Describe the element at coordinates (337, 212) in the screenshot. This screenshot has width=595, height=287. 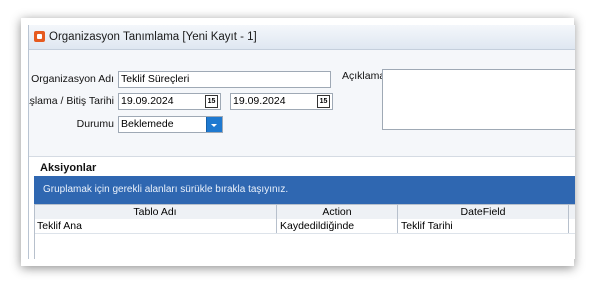
I see `column-header-action: Action` at that location.